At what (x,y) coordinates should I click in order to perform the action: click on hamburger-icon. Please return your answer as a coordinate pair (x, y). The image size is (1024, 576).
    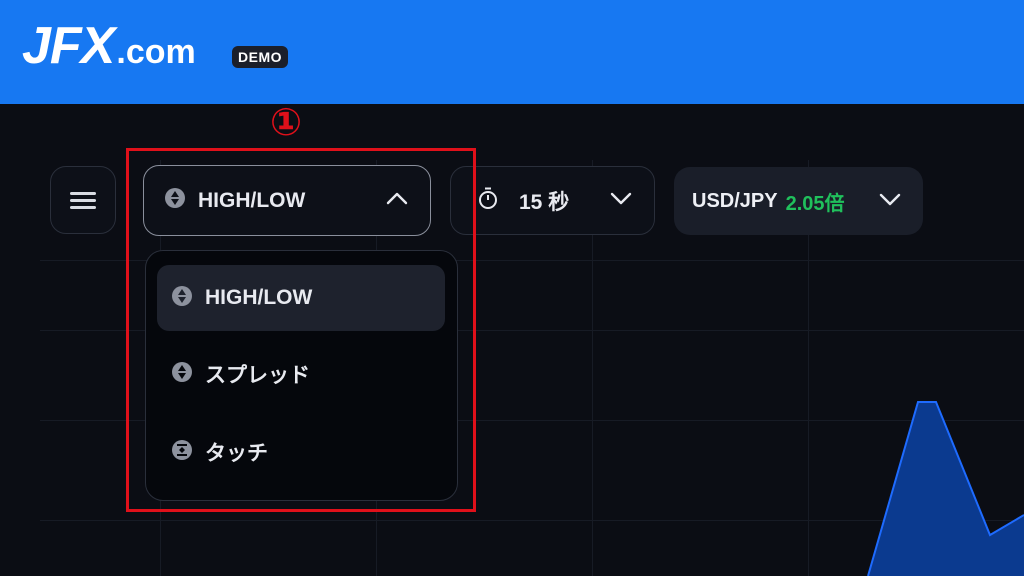
    Looking at the image, I should click on (83, 200).